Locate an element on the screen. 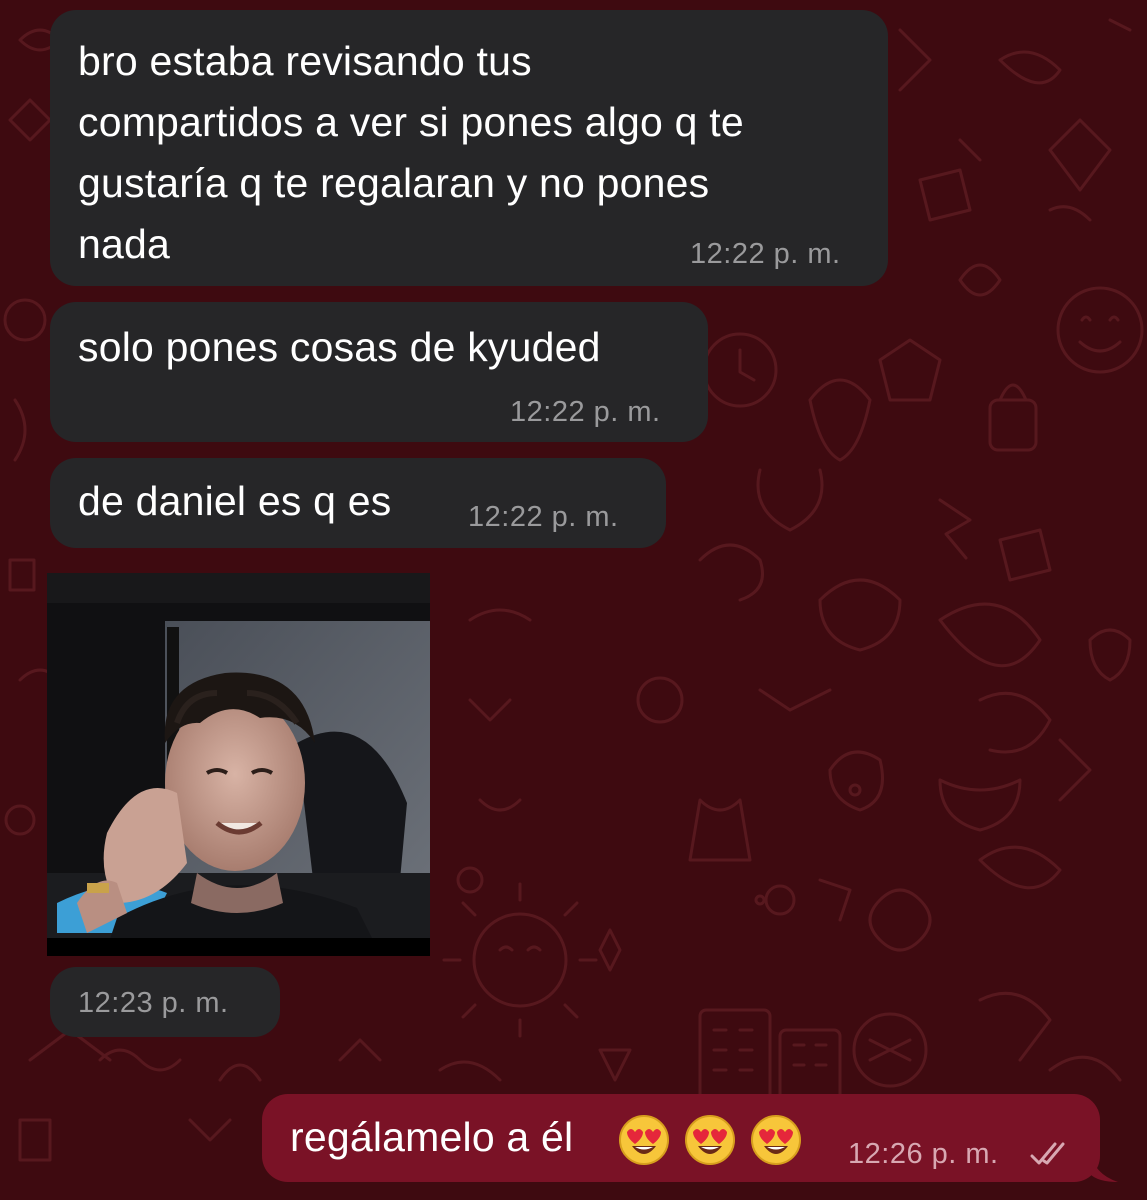 The width and height of the screenshot is (1147, 1200). message-bubble-3: de daniel es q es 12:22 p. m. is located at coordinates (358, 503).